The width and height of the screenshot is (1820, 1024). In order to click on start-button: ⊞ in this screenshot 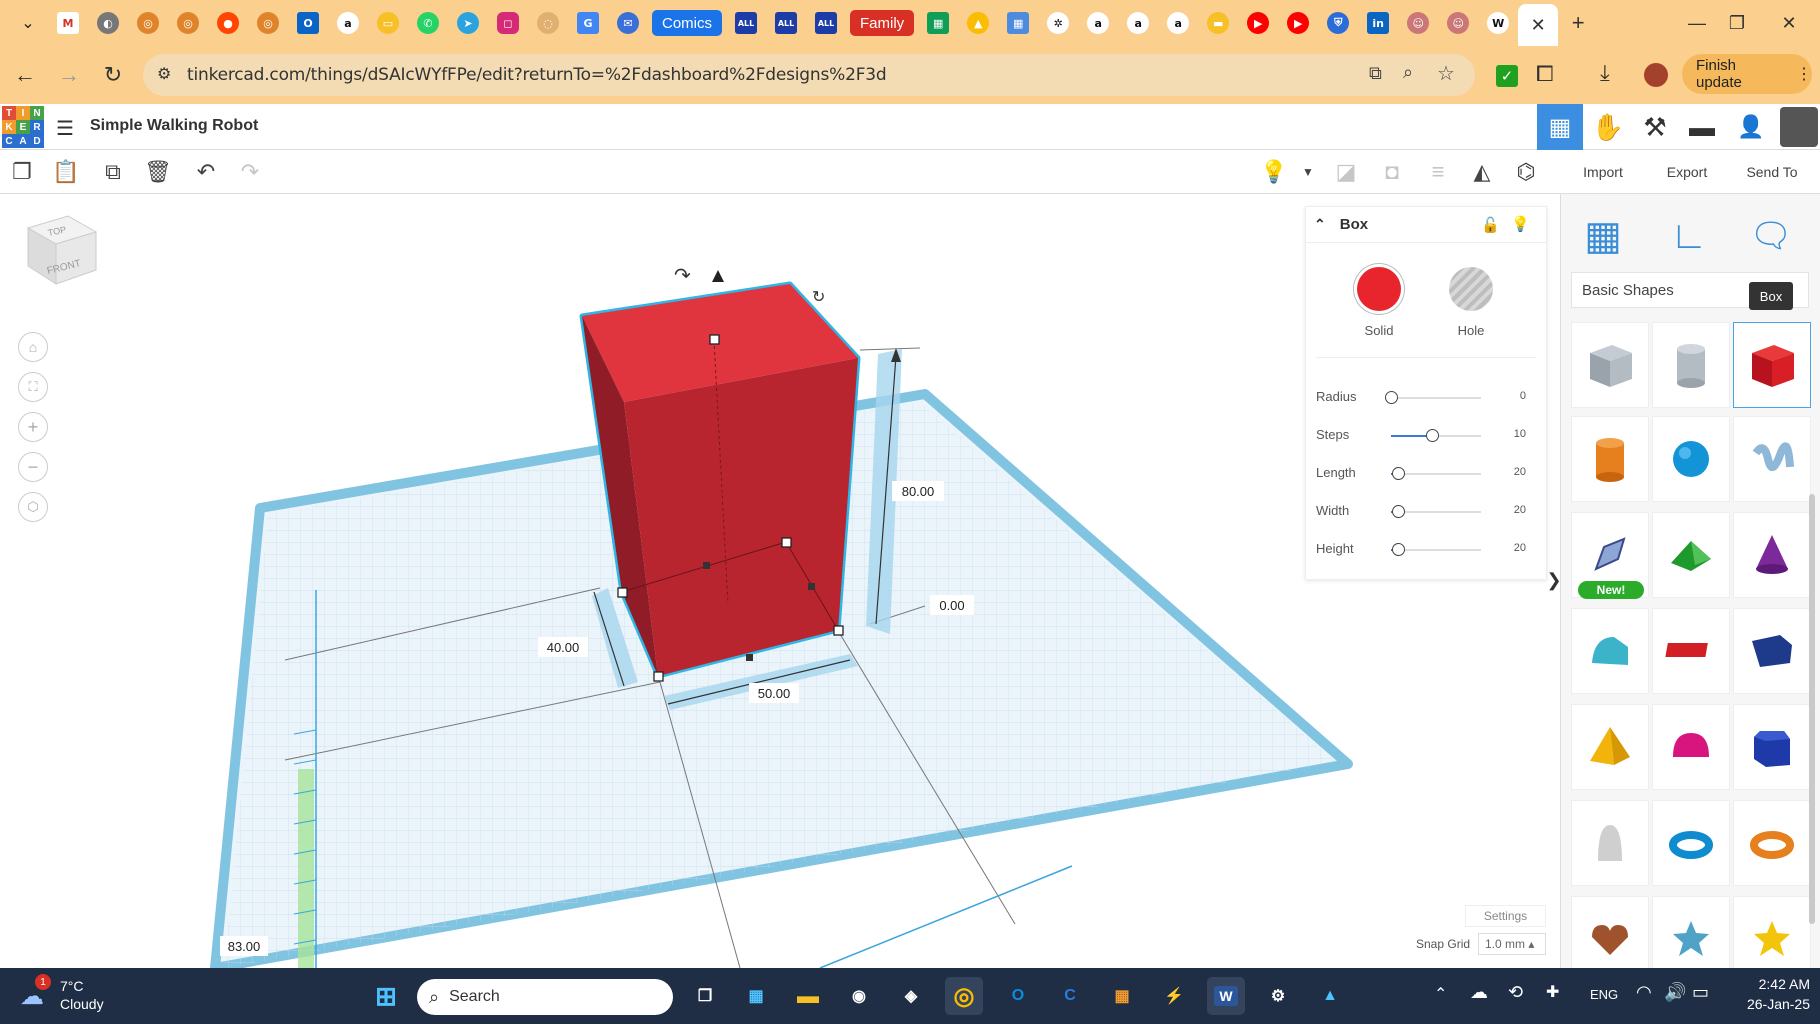, I will do `click(386, 996)`.